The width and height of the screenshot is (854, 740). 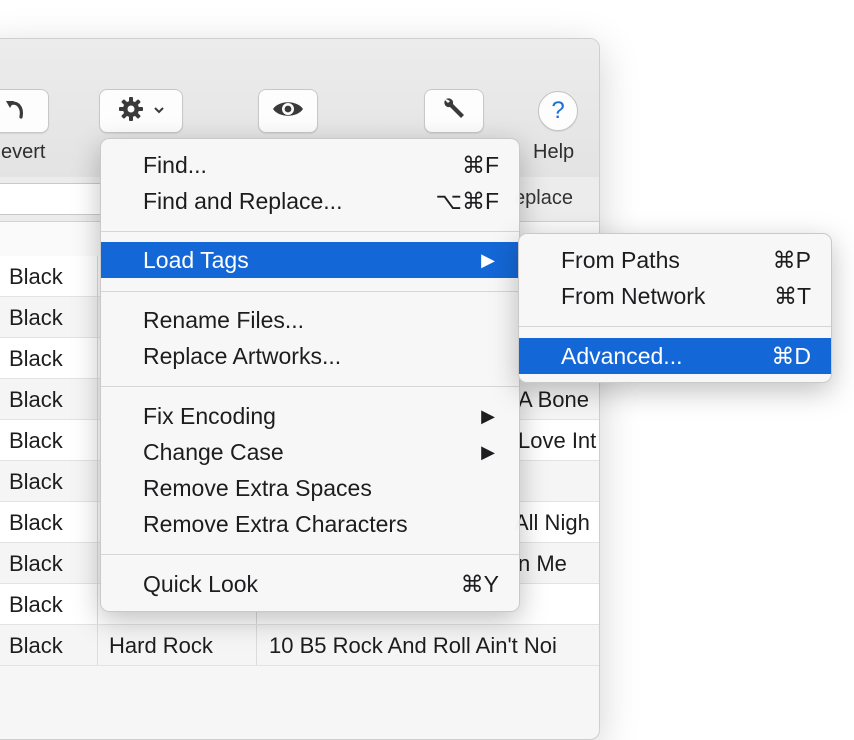 I want to click on submenu-item-from-paths: From Paths ⌘P, so click(x=675, y=260).